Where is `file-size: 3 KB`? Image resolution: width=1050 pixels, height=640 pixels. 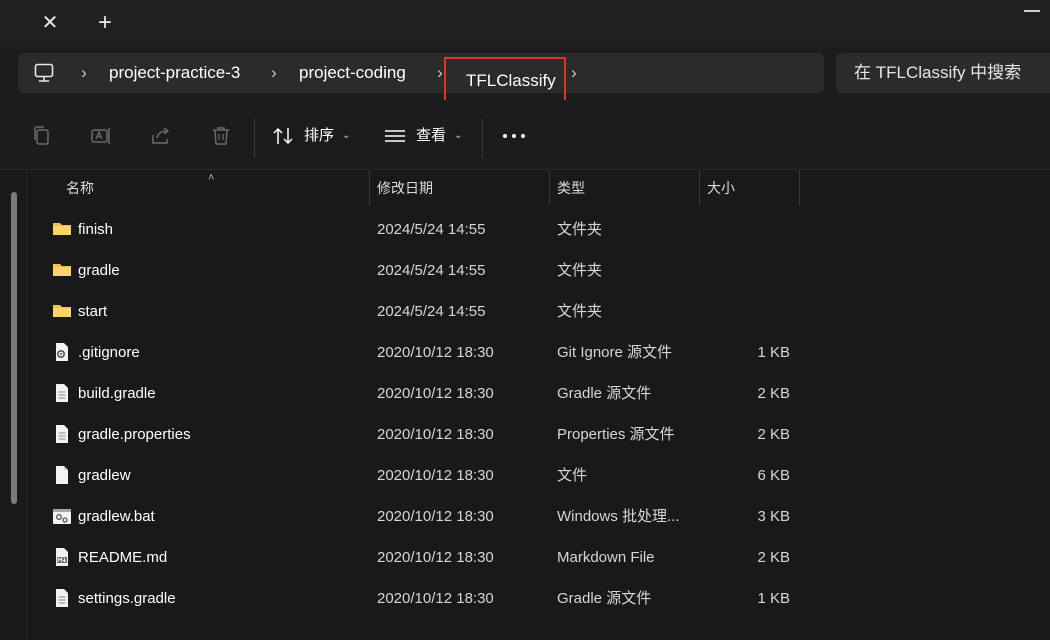 file-size: 3 KB is located at coordinates (773, 516).